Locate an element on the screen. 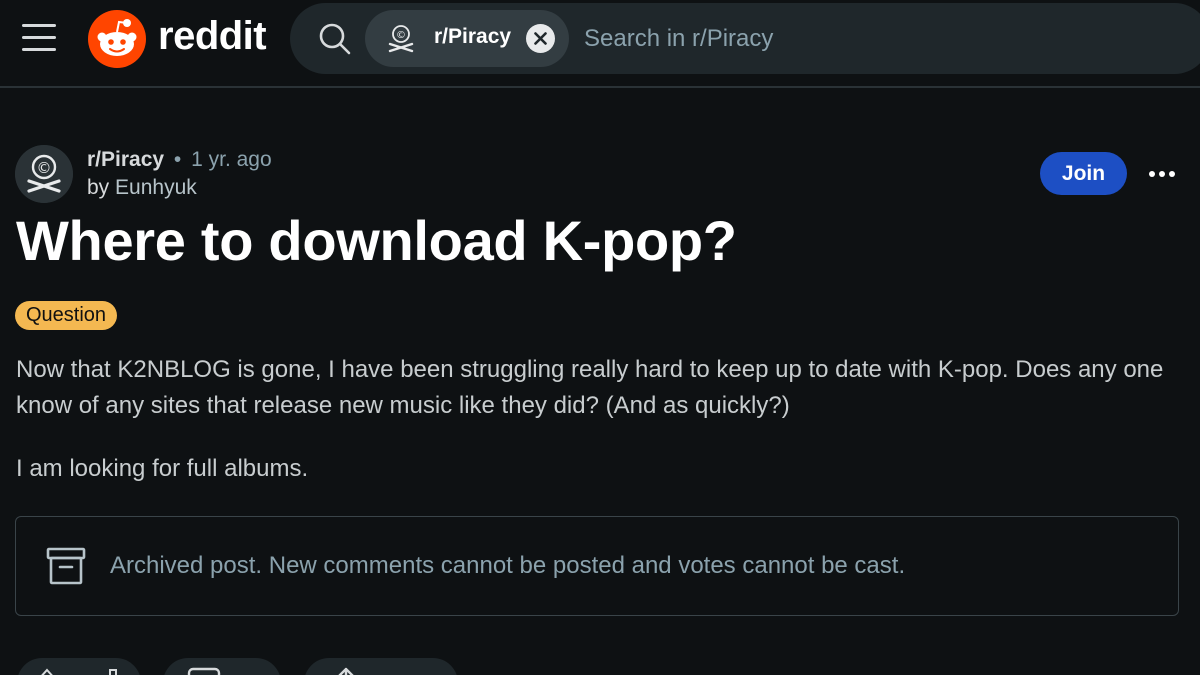 The height and width of the screenshot is (675, 1200). vote-bar is located at coordinates (79, 666).